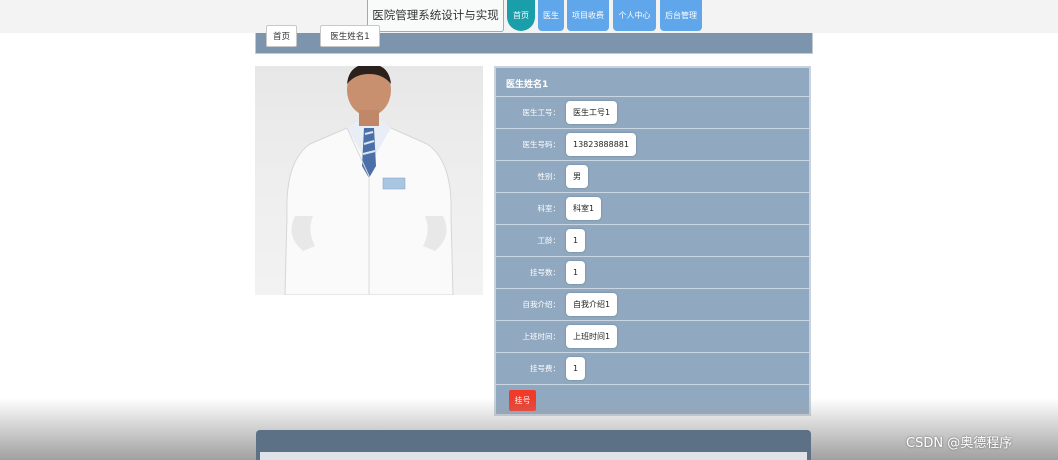  Describe the element at coordinates (545, 272) in the screenshot. I see `field-label: 挂号数：` at that location.